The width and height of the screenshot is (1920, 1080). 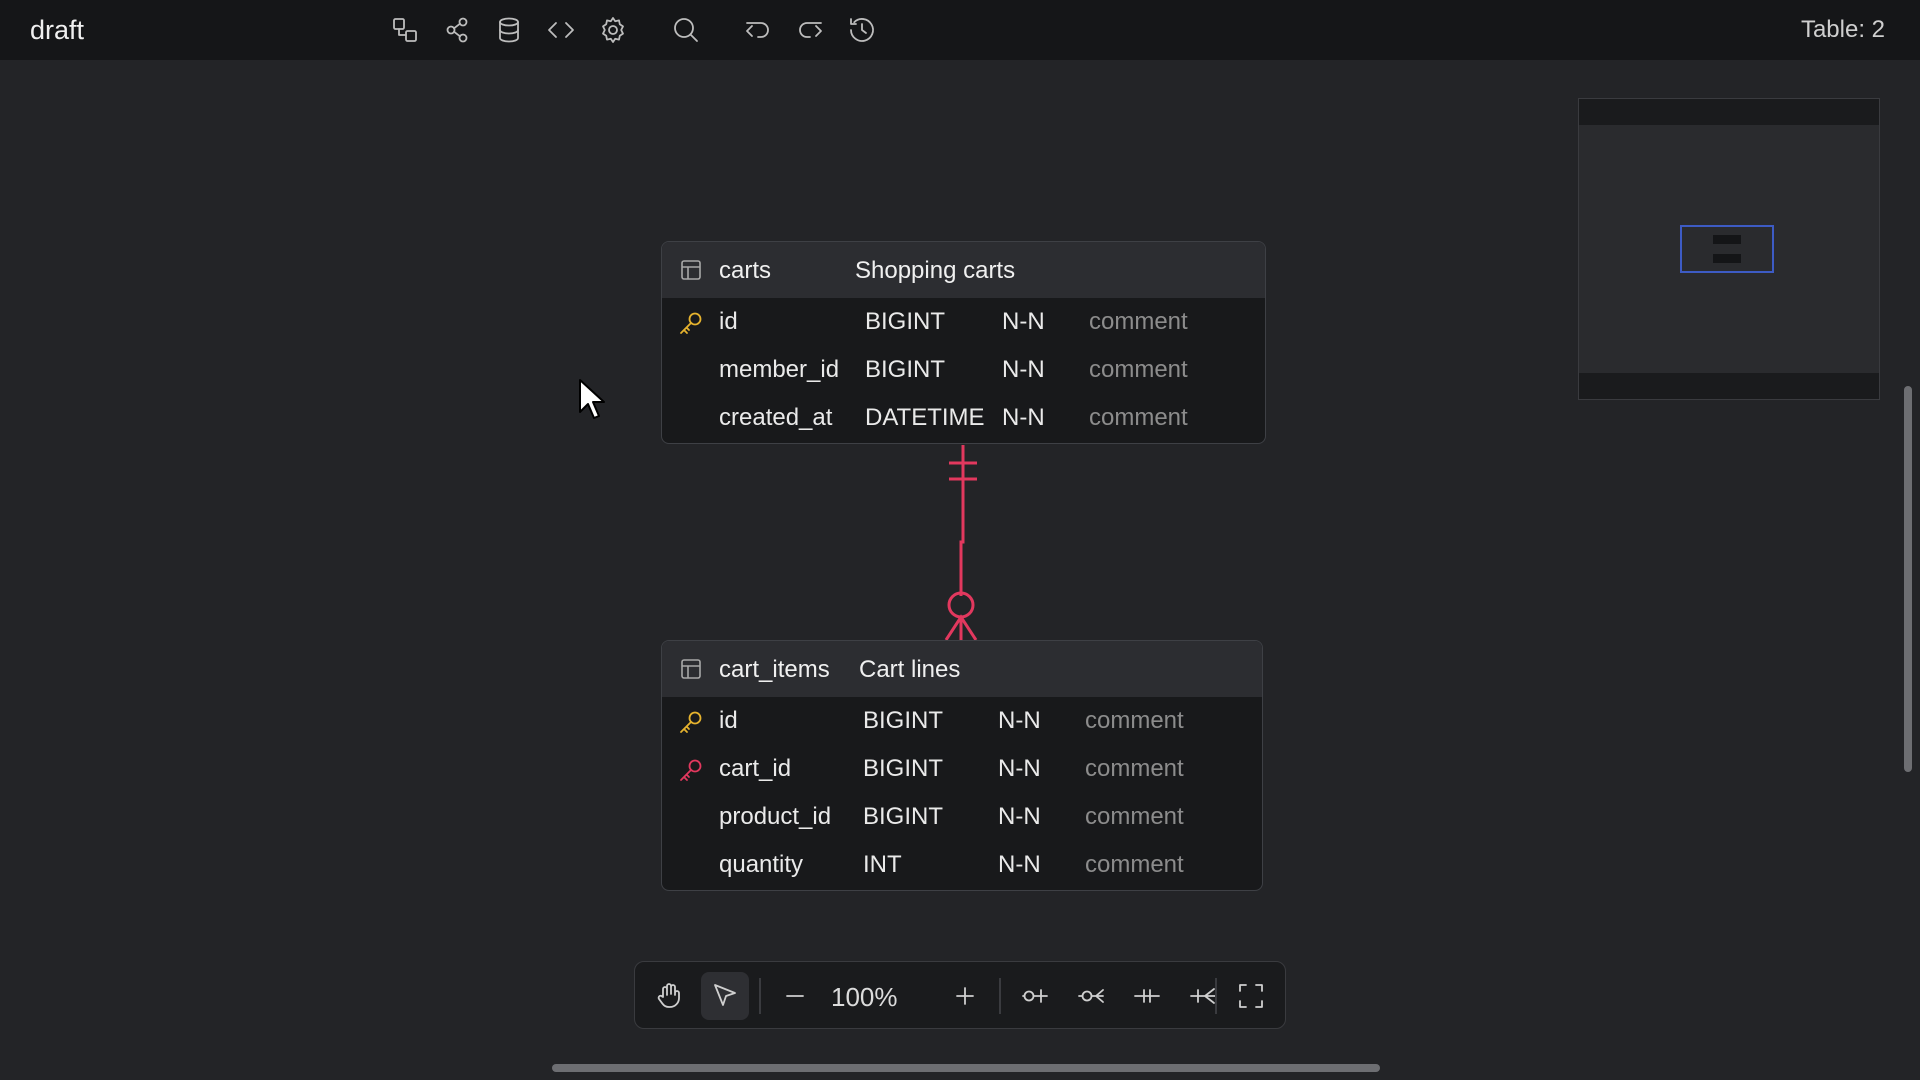 I want to click on fullscreen-icon, so click(x=1251, y=996).